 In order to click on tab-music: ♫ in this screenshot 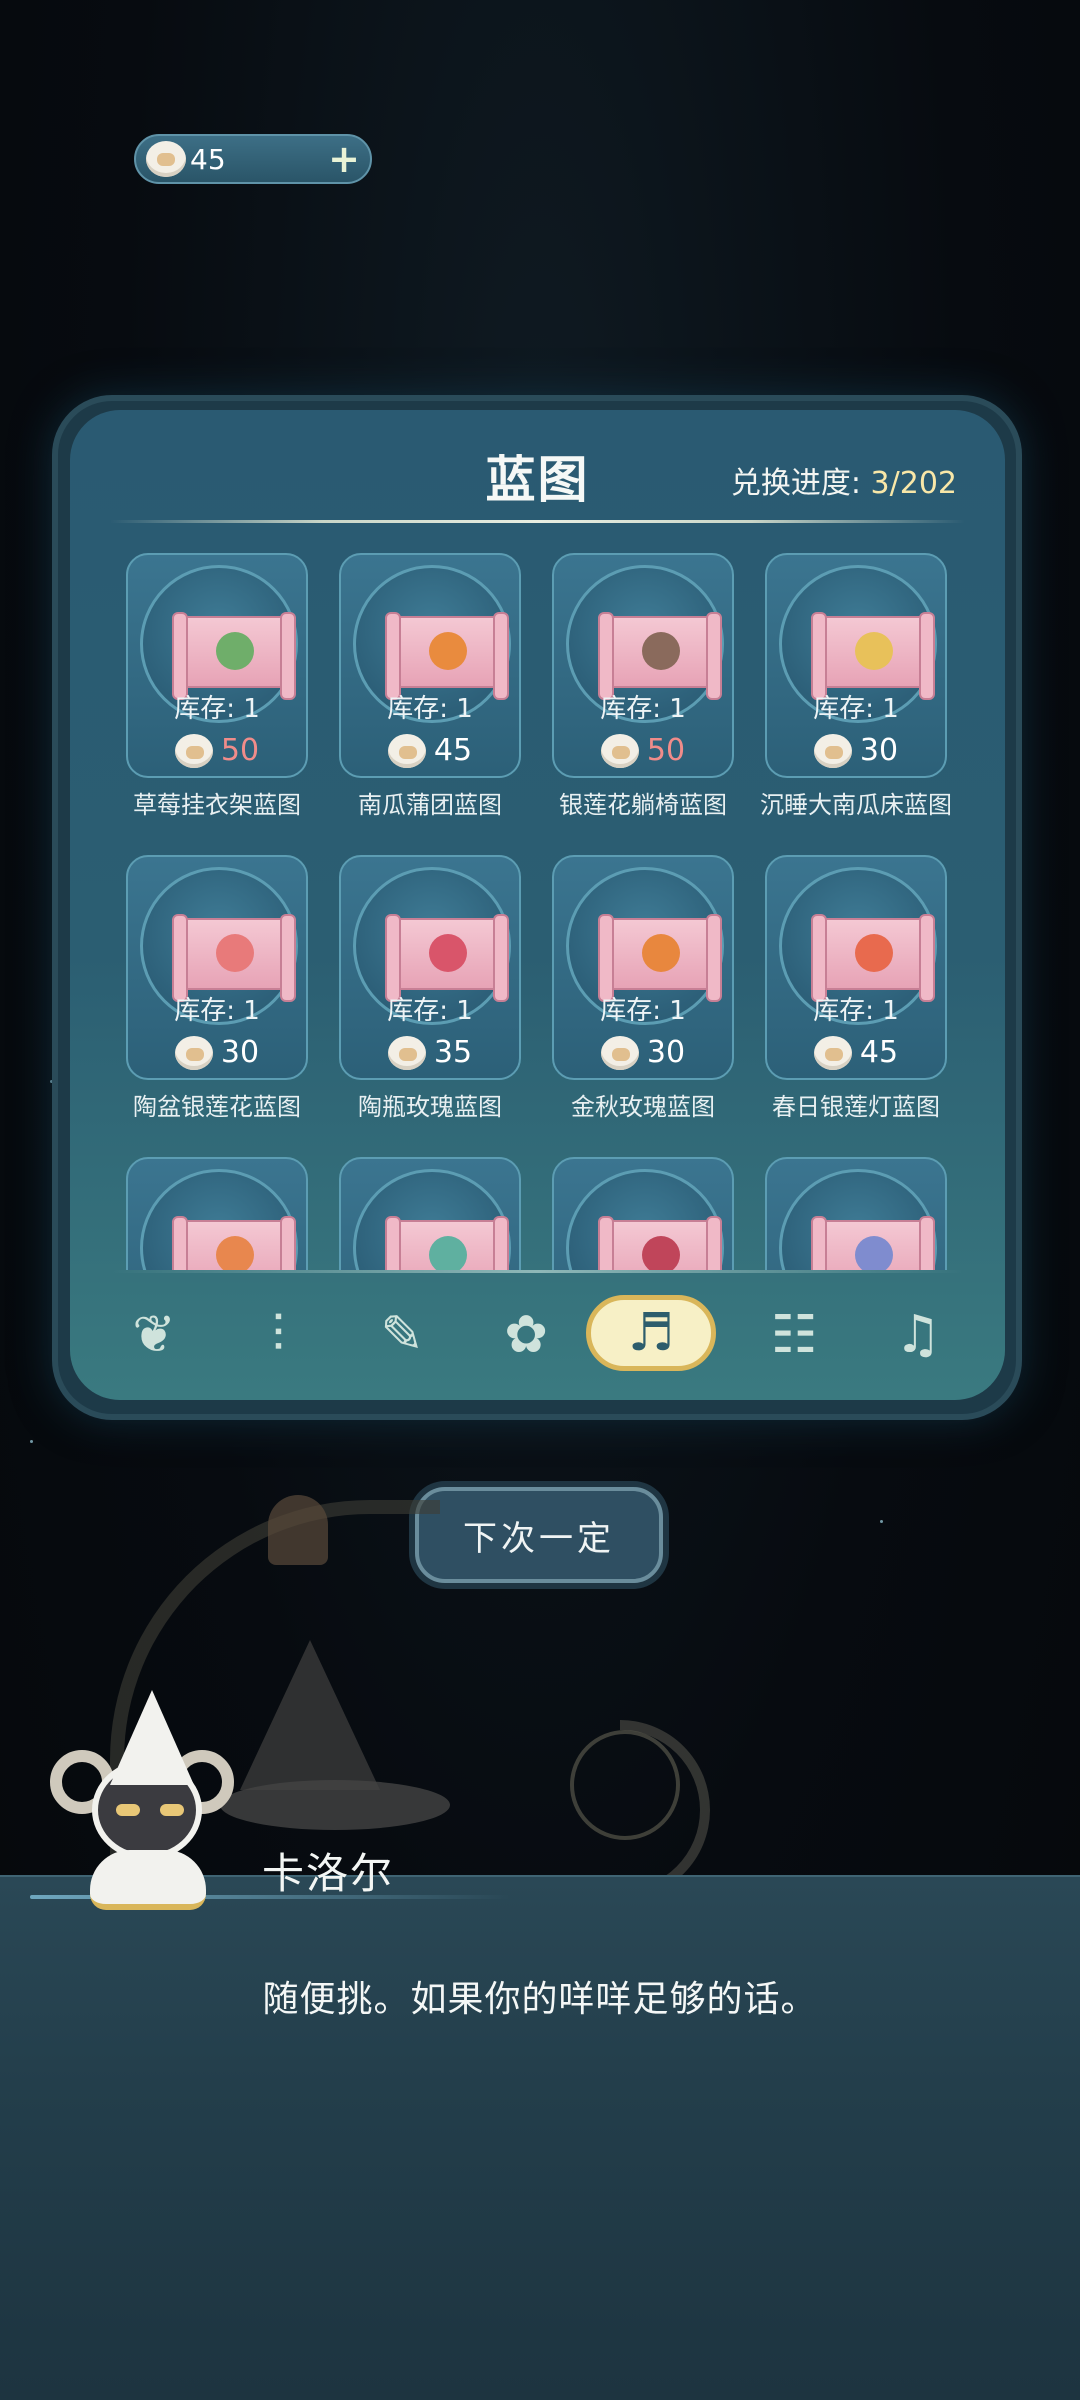, I will do `click(918, 1335)`.